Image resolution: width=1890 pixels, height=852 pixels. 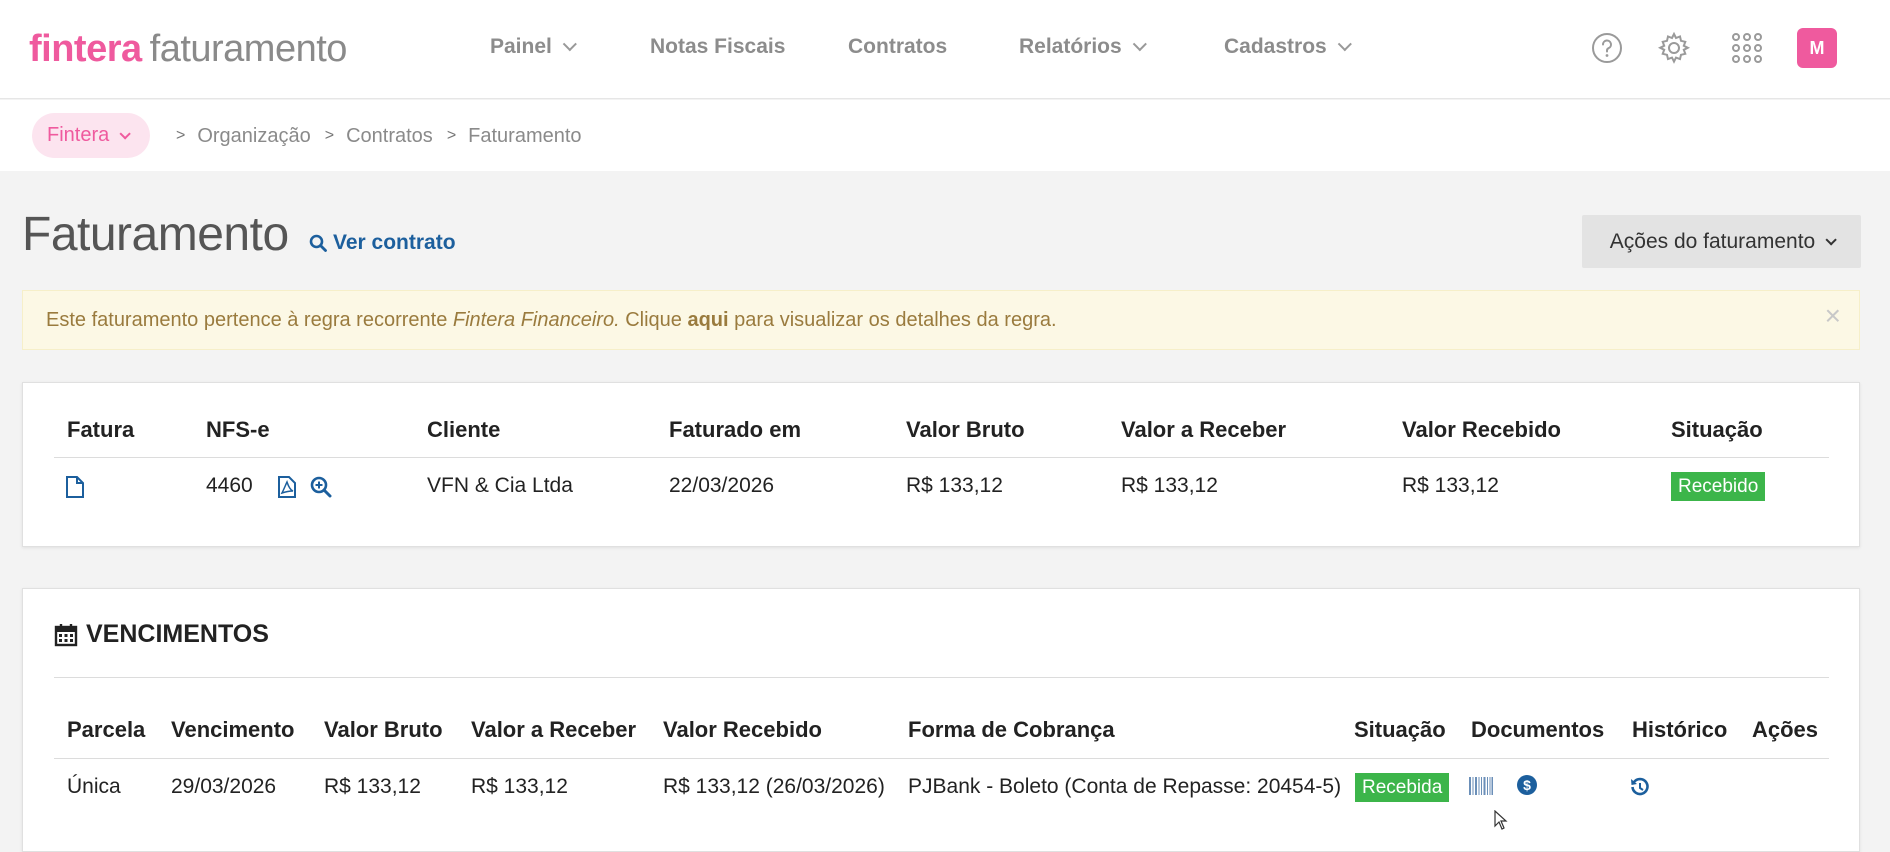 I want to click on nav-notas-fiscais: Notas Fiscais, so click(x=717, y=47).